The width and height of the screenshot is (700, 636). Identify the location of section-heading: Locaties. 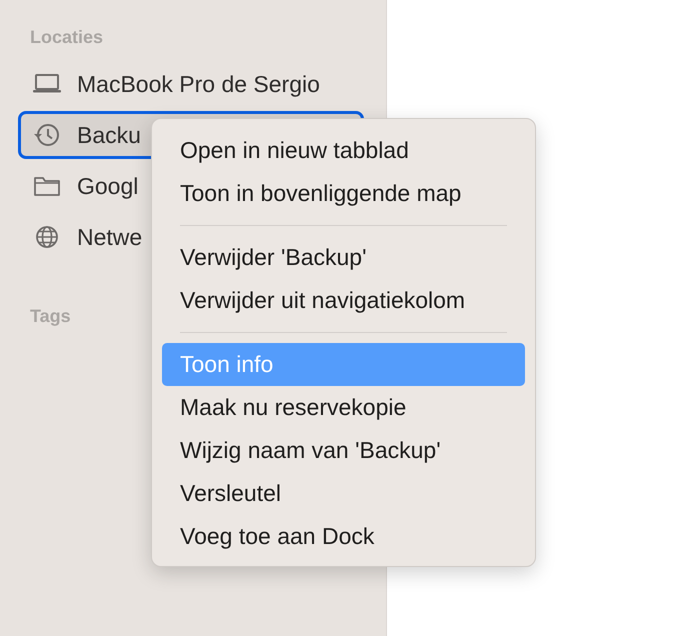
(67, 37).